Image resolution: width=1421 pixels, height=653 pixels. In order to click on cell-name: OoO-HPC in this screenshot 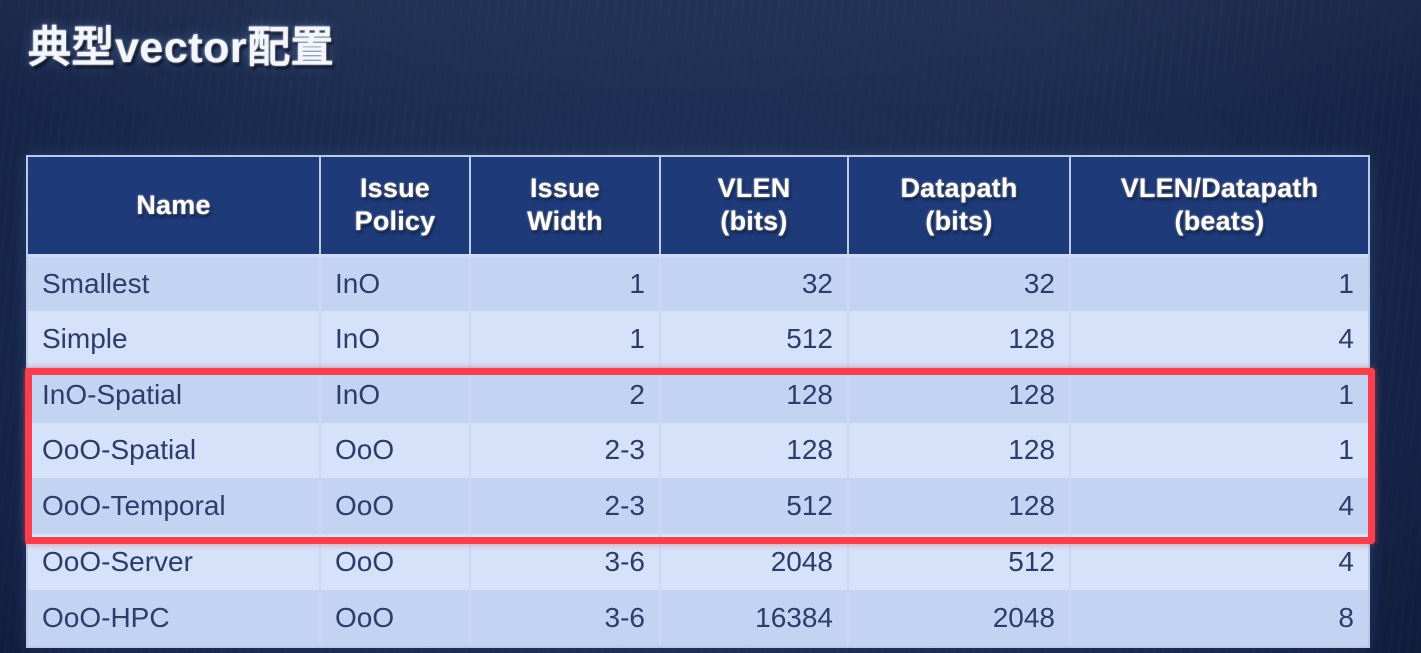, I will do `click(174, 618)`.